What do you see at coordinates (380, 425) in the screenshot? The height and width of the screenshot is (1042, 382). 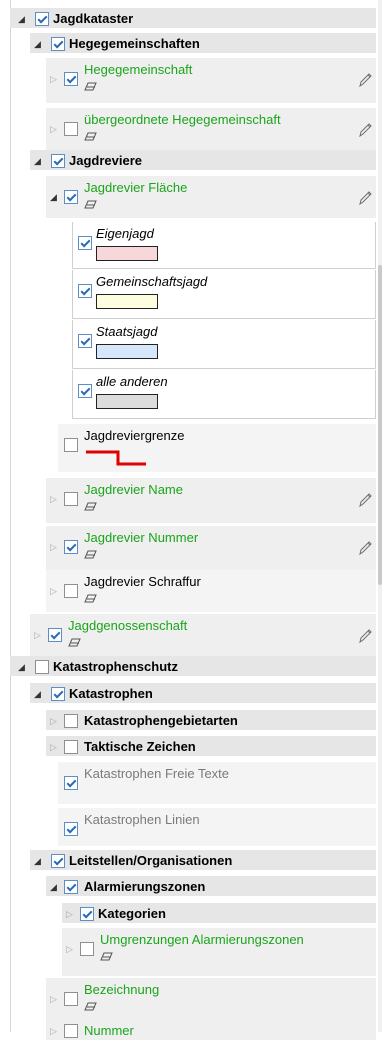 I see `scrollbar-thumb` at bounding box center [380, 425].